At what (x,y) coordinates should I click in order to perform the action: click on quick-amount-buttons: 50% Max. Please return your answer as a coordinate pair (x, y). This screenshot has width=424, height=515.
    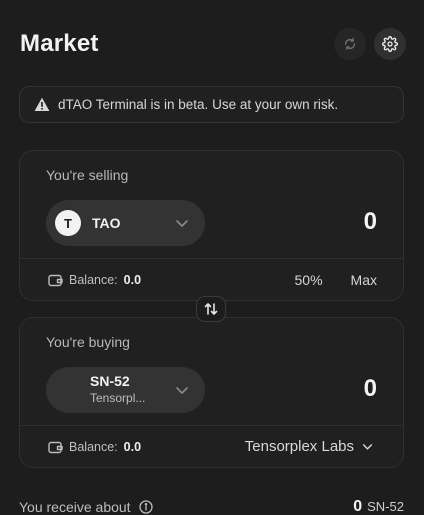
    Looking at the image, I should click on (336, 280).